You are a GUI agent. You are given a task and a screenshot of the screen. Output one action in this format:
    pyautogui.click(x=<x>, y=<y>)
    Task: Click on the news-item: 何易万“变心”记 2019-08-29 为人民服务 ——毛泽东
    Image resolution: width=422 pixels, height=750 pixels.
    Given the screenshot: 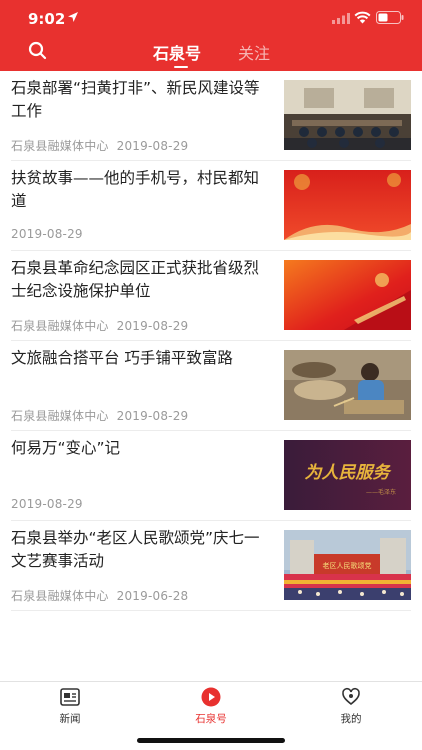 What is the action you would take?
    pyautogui.click(x=211, y=476)
    